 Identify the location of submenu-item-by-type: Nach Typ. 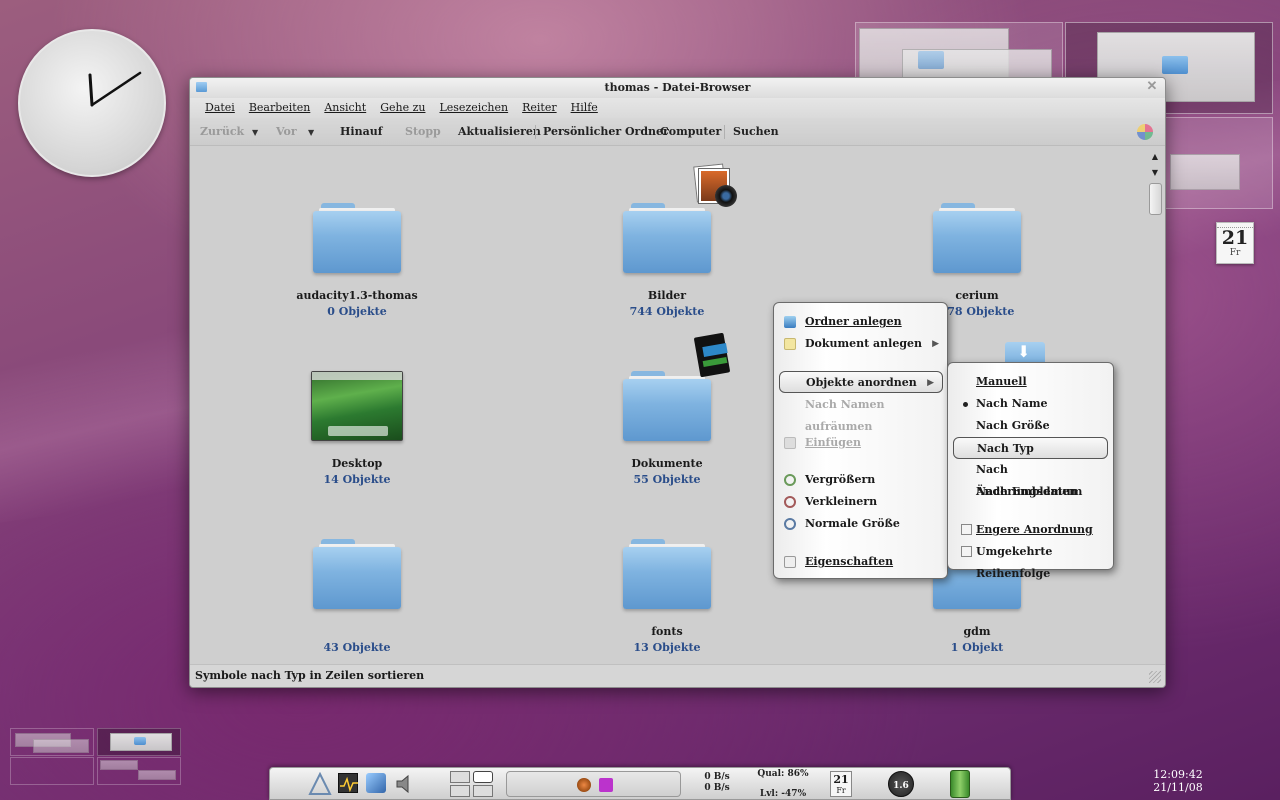
(1030, 448).